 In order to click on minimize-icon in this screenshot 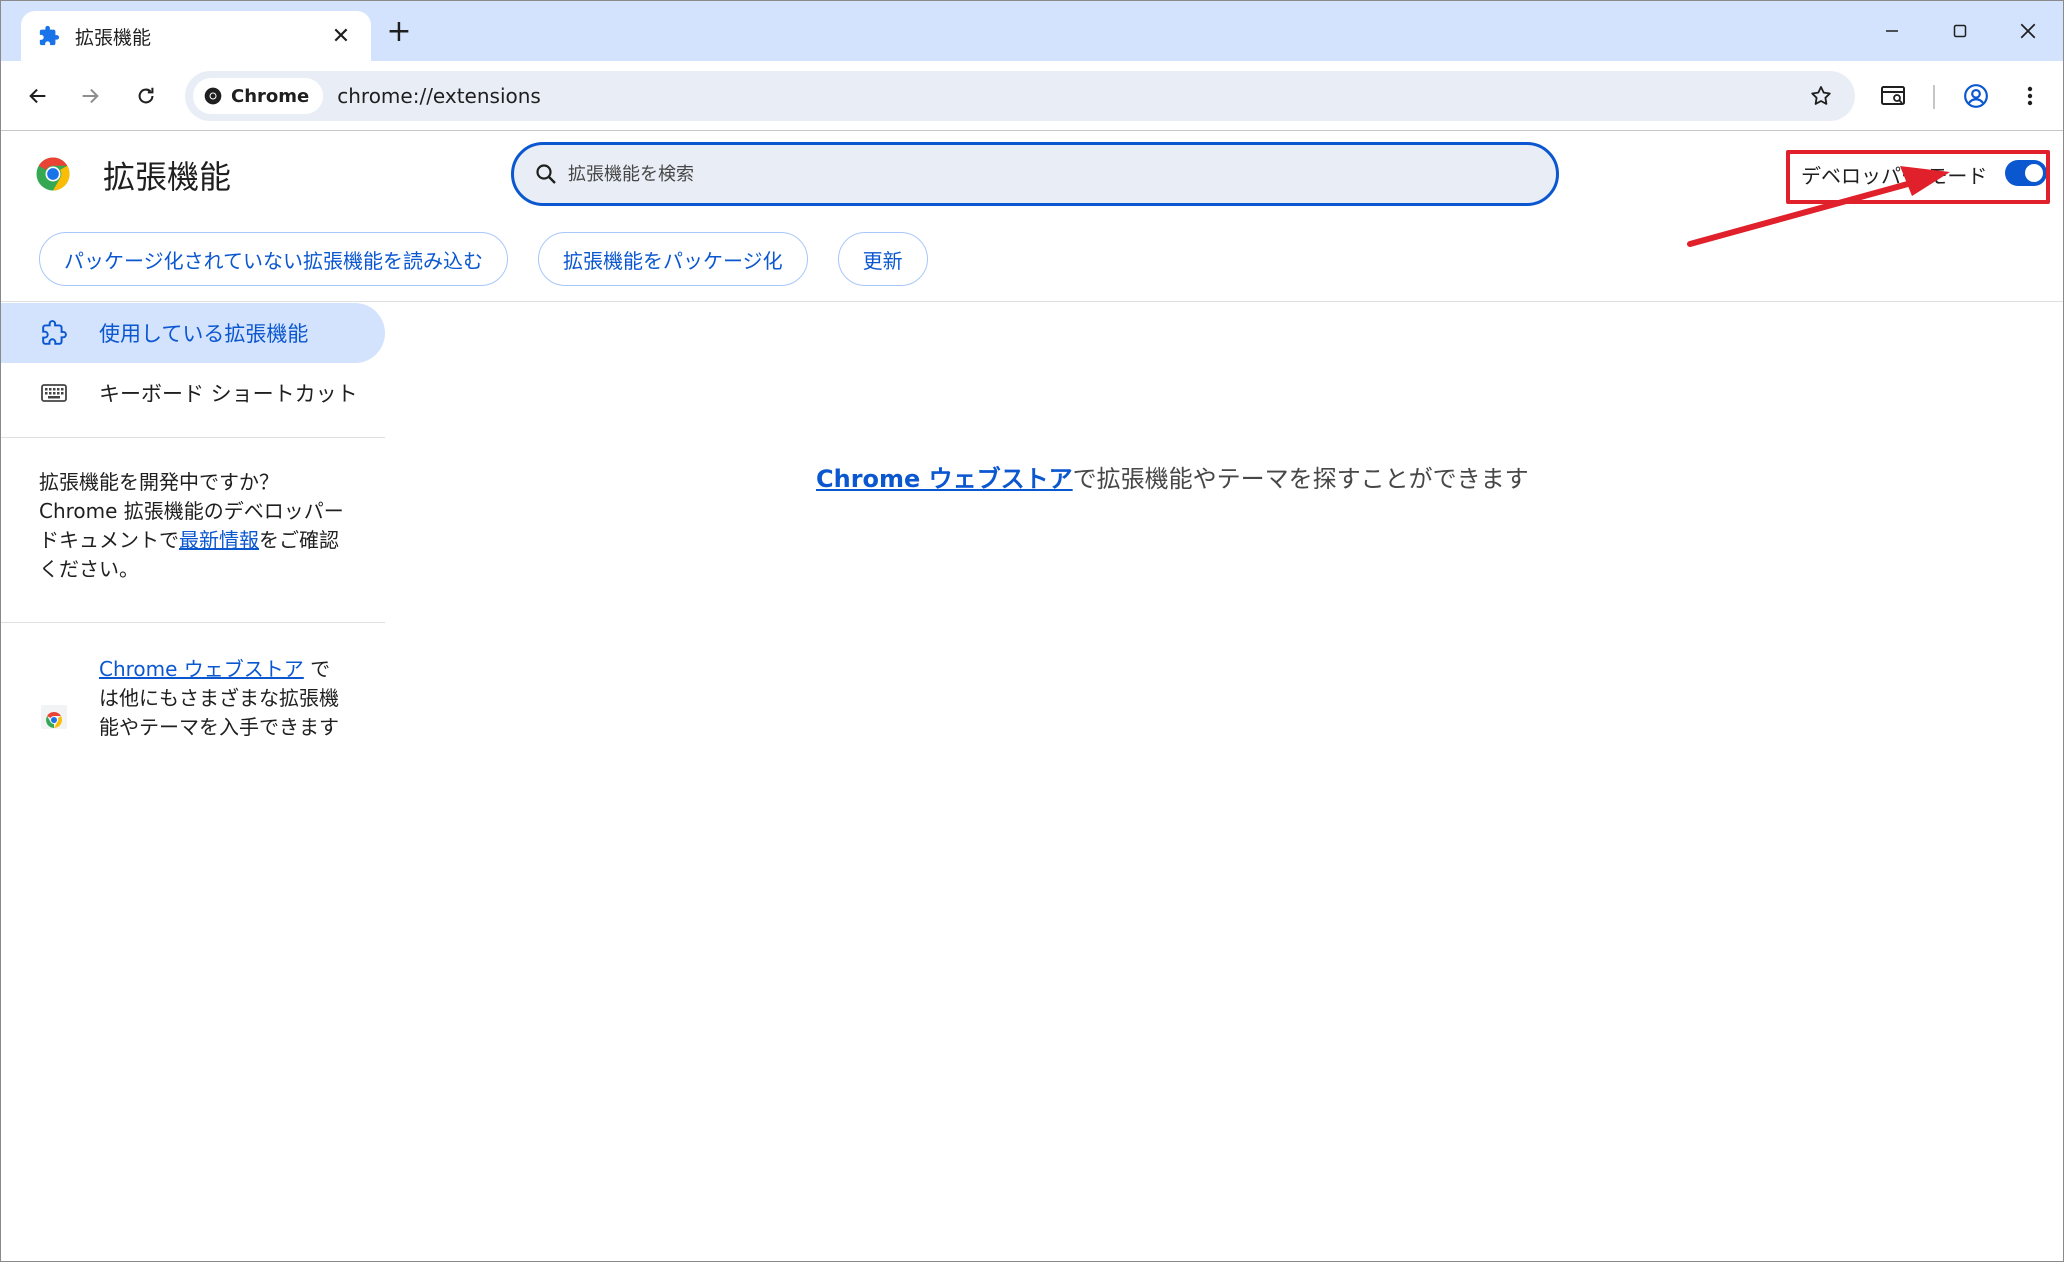, I will do `click(1892, 31)`.